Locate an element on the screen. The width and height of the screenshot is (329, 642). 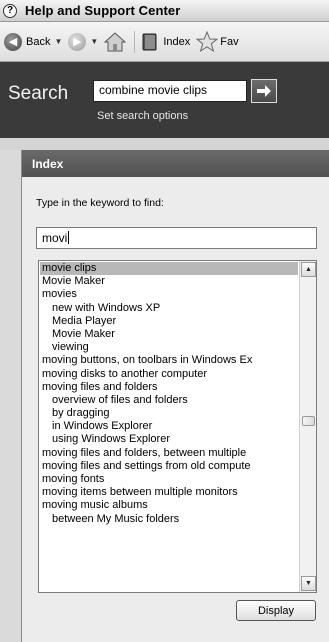
index-panel-title: Index is located at coordinates (175, 163).